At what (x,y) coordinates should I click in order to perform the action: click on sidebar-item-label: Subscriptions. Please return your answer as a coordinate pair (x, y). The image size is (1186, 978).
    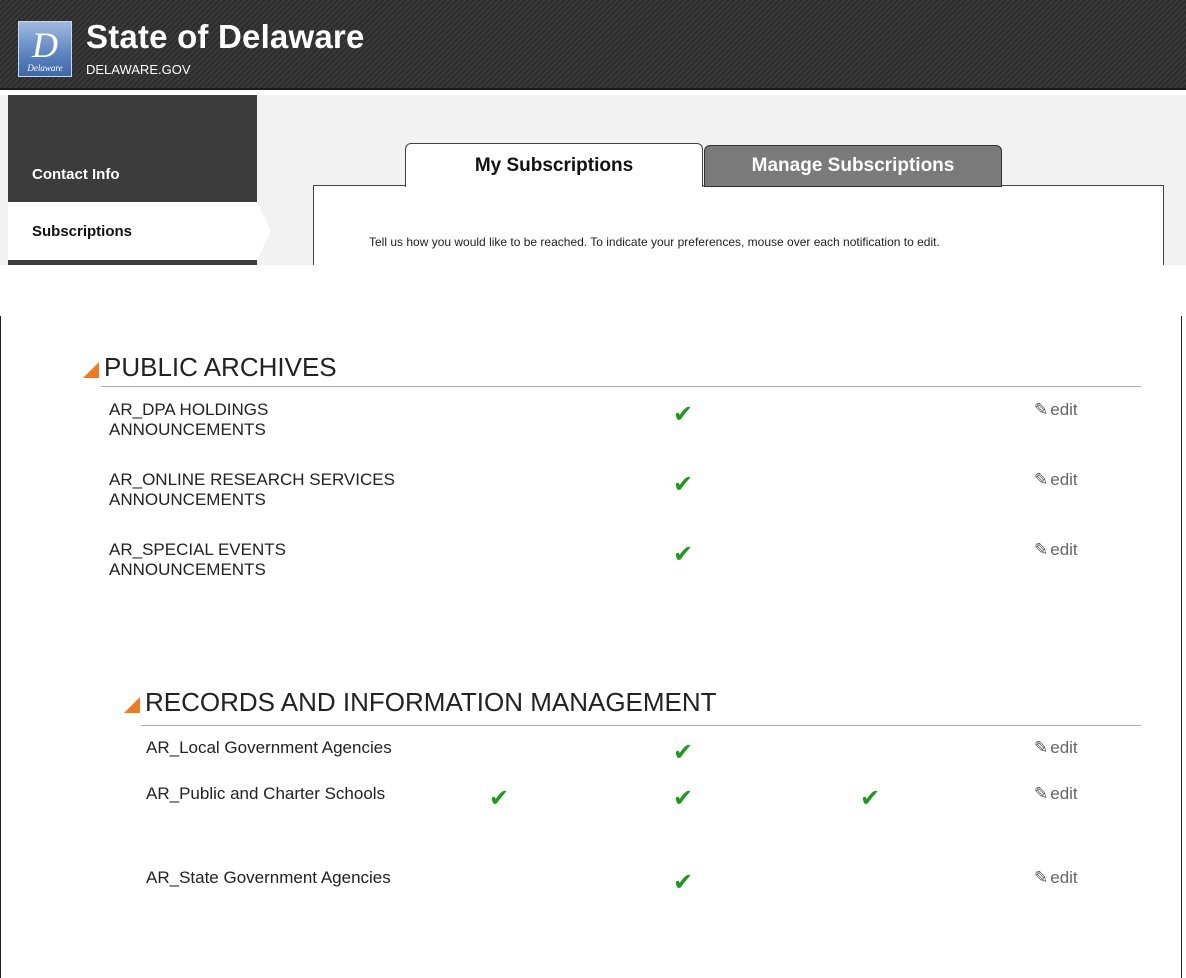
    Looking at the image, I should click on (82, 231).